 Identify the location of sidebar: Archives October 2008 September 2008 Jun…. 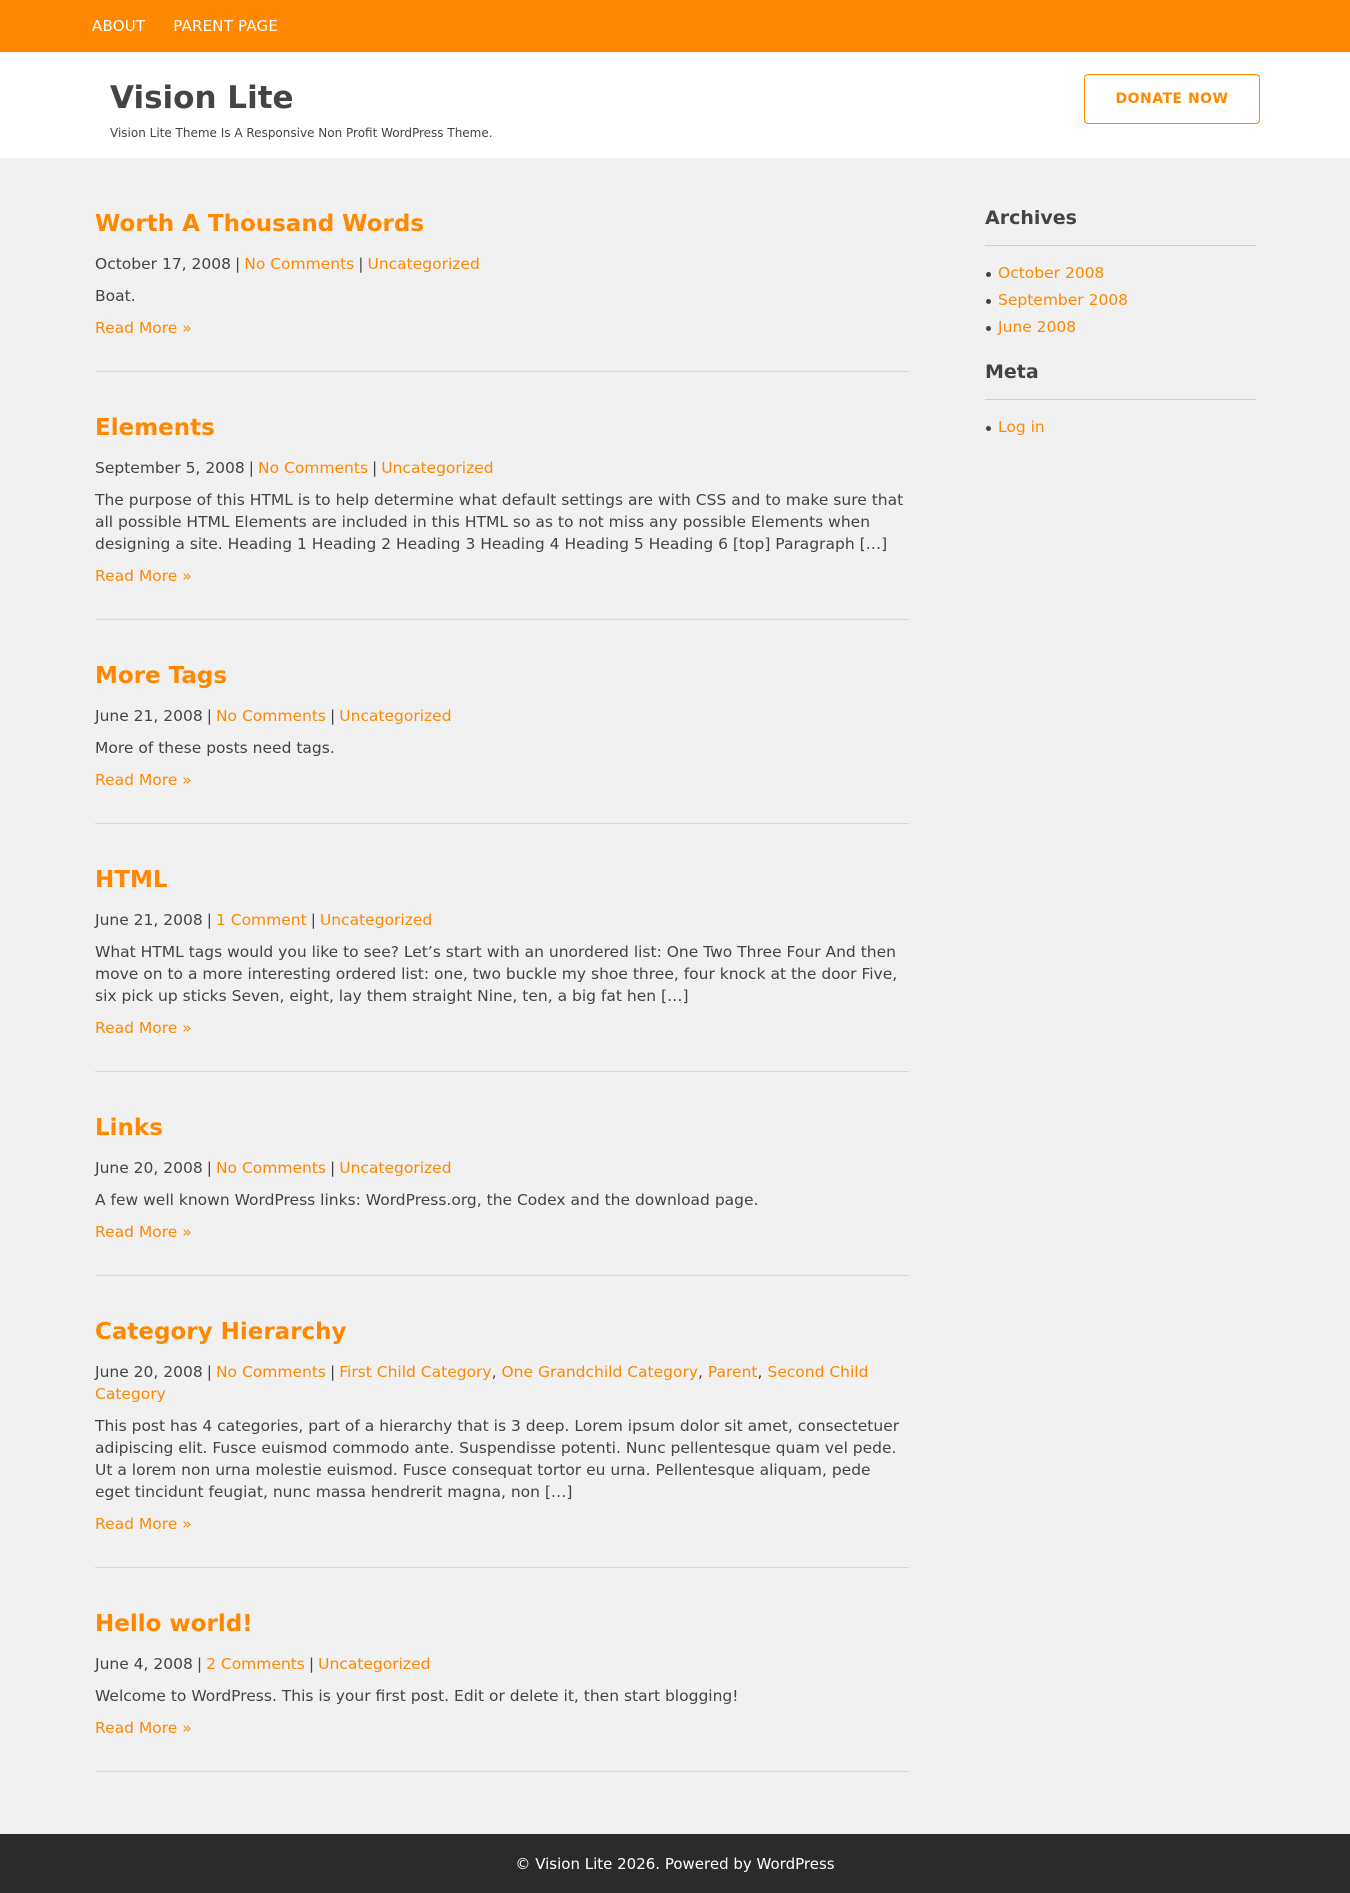
(1120, 334).